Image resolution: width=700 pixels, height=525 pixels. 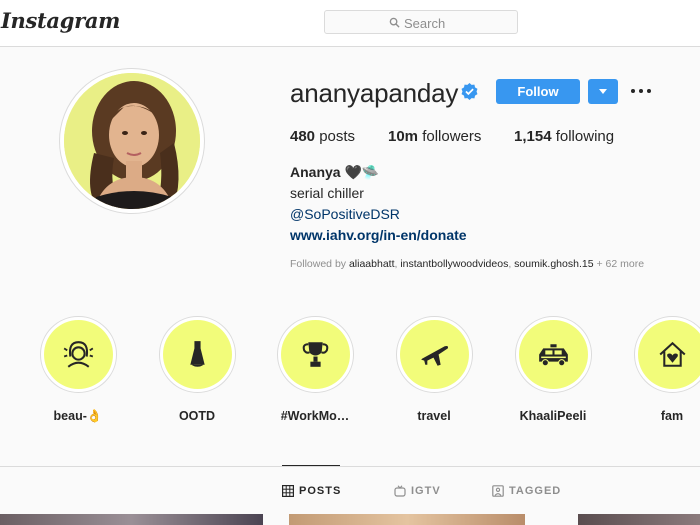 I want to click on full-name: Ananya 🖤🛸, so click(x=335, y=172).